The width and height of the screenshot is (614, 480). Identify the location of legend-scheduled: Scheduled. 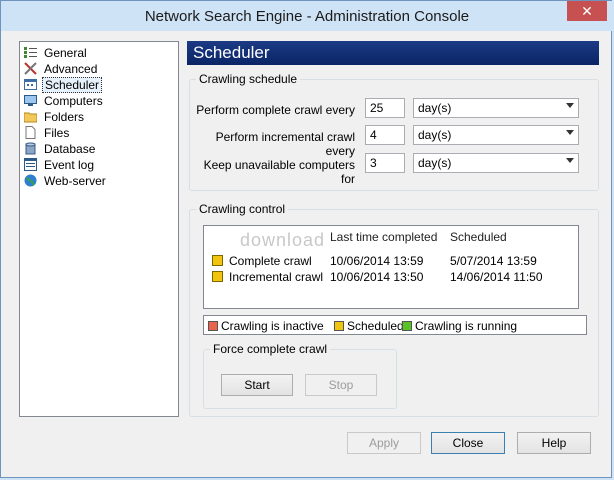
(369, 326).